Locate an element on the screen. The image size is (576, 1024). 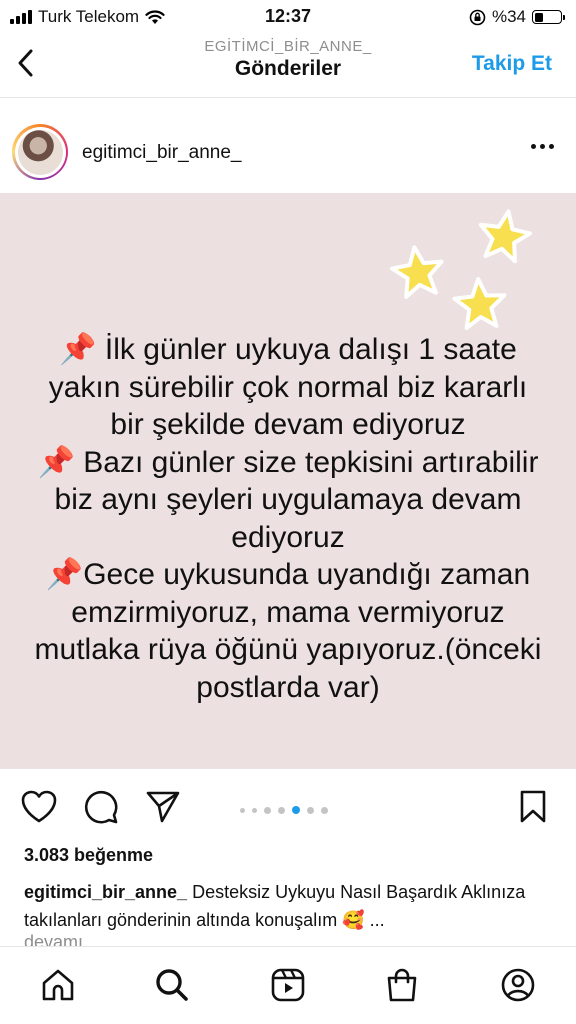
orientation-lock-icon is located at coordinates (477, 17).